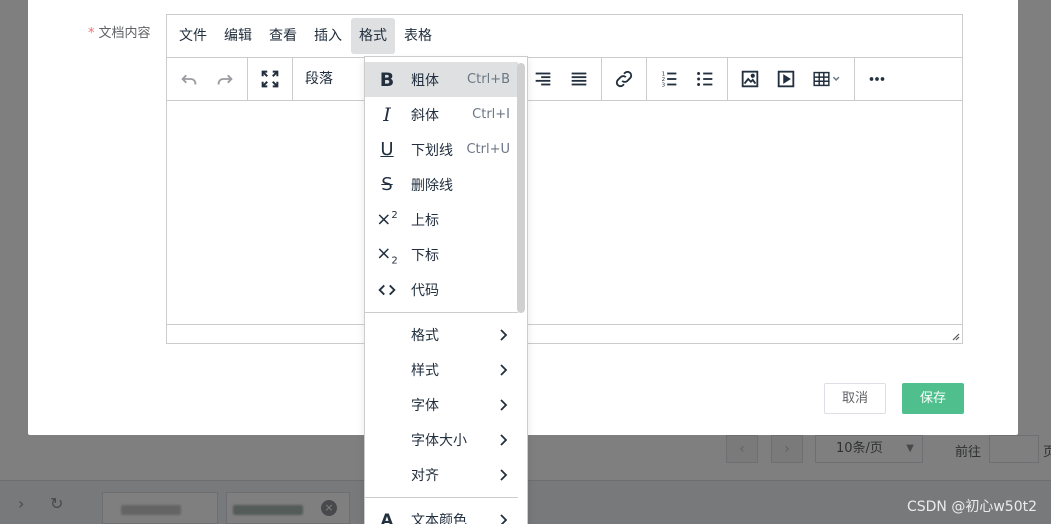  I want to click on more-icon, so click(877, 79).